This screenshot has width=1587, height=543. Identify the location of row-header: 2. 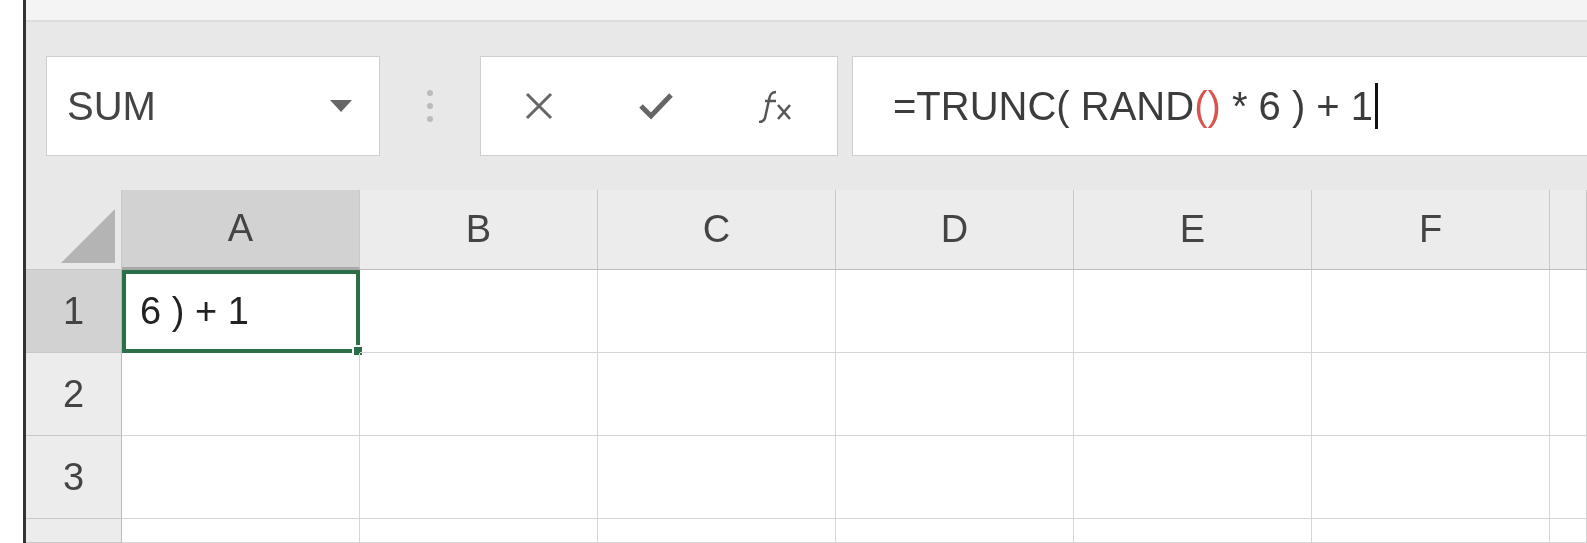
(74, 394).